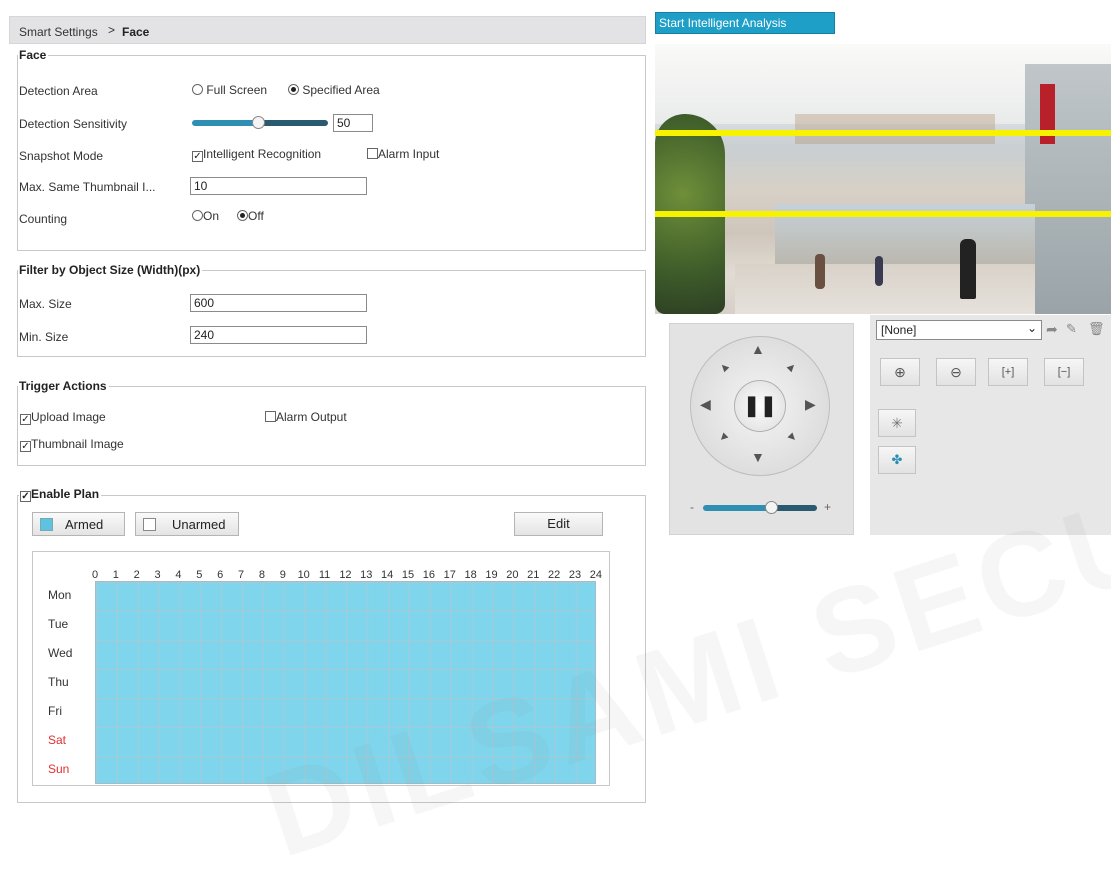 The height and width of the screenshot is (885, 1111). What do you see at coordinates (61, 156) in the screenshot?
I see `snapshot-mode-label: Snapshot Mode` at bounding box center [61, 156].